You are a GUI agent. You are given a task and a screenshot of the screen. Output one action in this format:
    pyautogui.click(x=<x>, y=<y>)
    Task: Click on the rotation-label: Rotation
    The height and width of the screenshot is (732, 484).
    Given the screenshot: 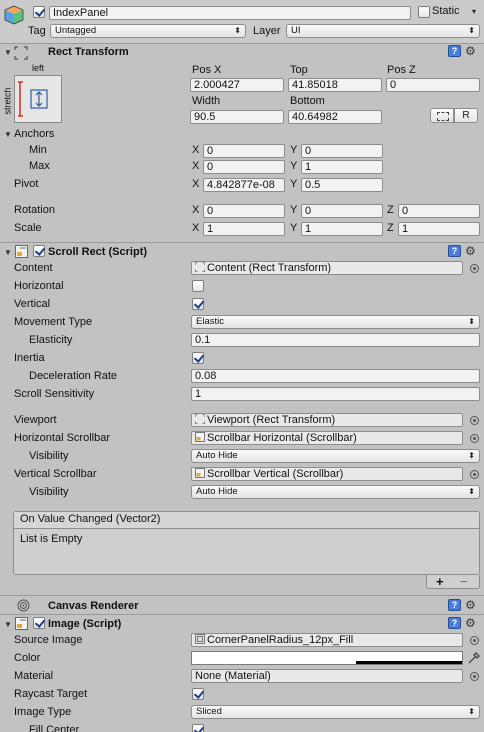 What is the action you would take?
    pyautogui.click(x=34, y=210)
    